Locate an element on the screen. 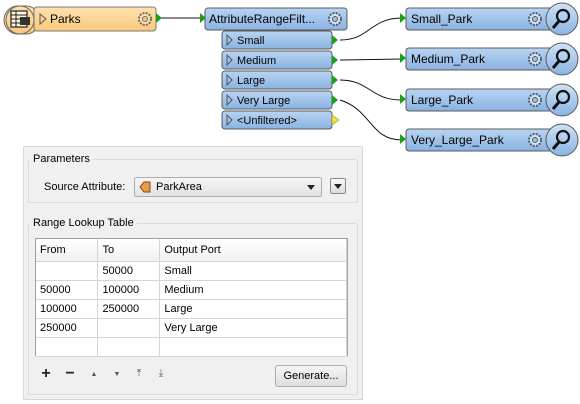  cell-output-port is located at coordinates (253, 347).